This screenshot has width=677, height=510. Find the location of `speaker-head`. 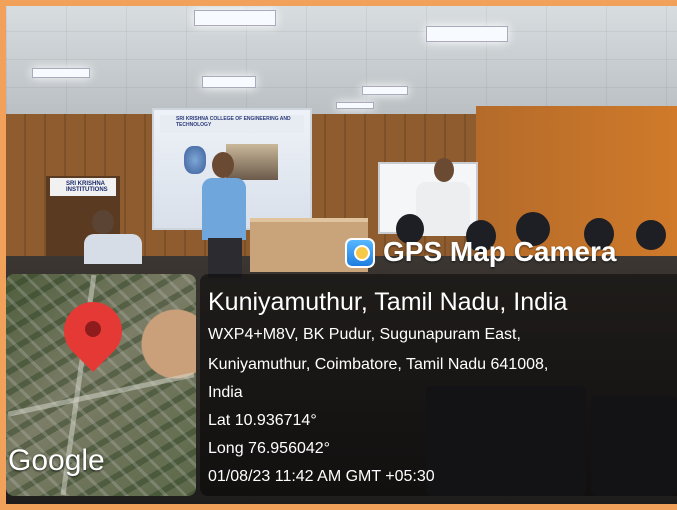

speaker-head is located at coordinates (223, 165).